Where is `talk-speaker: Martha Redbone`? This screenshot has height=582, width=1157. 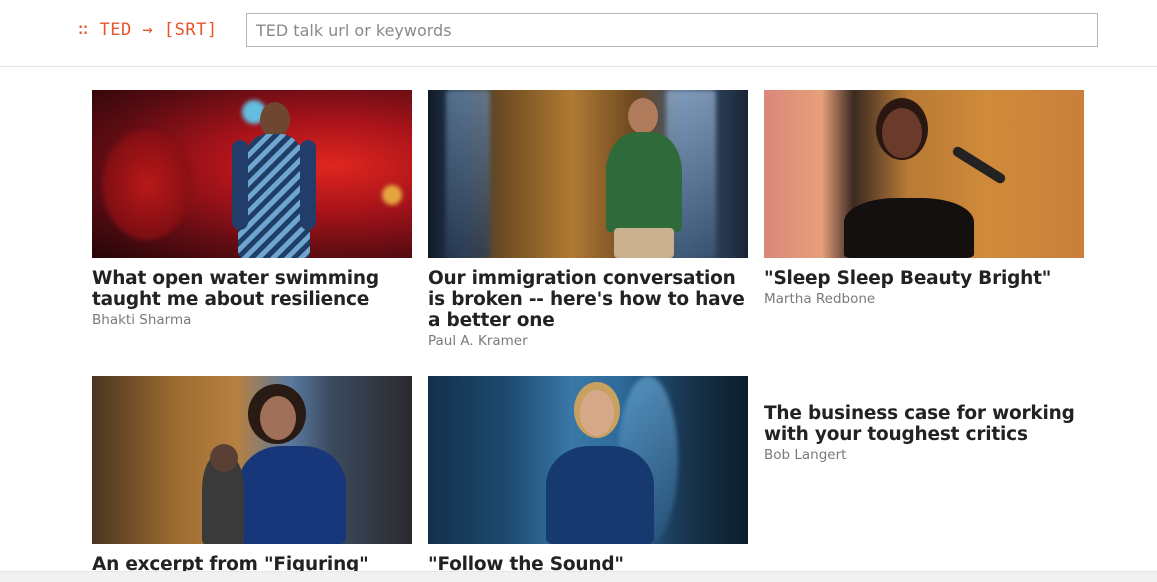
talk-speaker: Martha Redbone is located at coordinates (820, 299).